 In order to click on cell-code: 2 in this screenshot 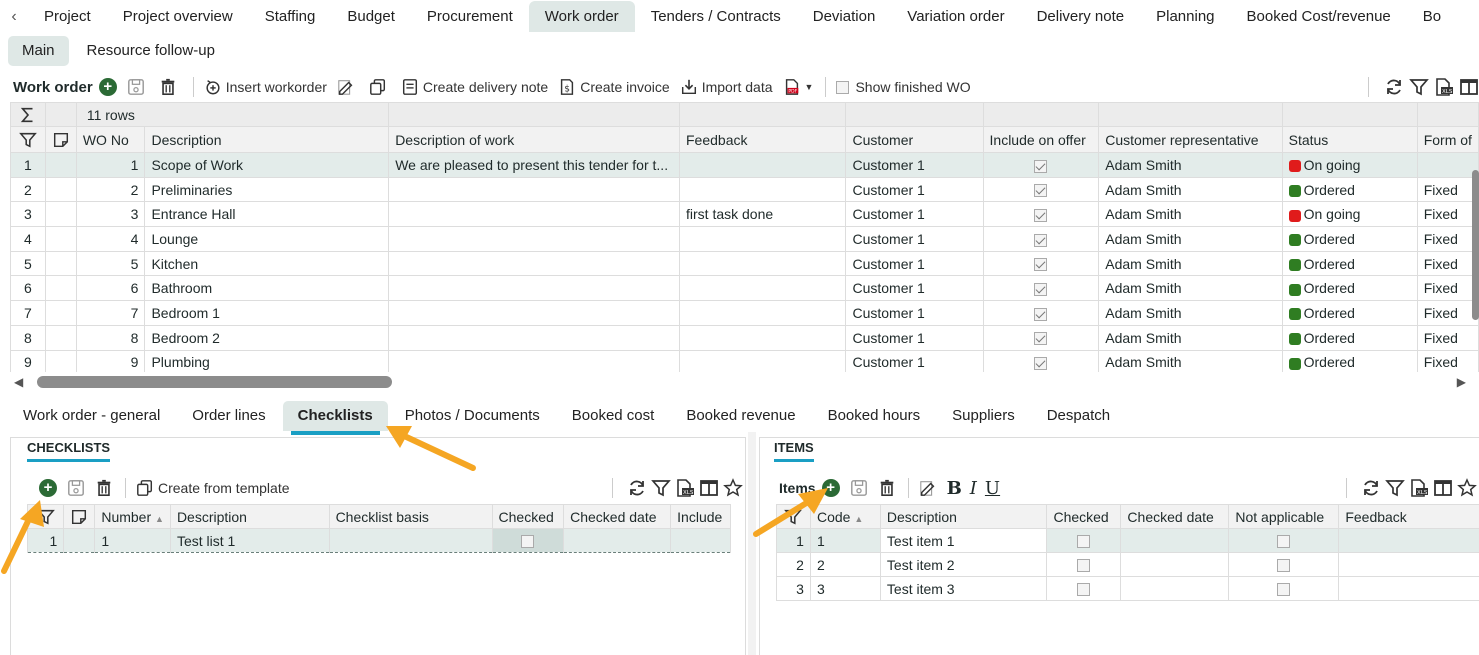, I will do `click(845, 564)`.